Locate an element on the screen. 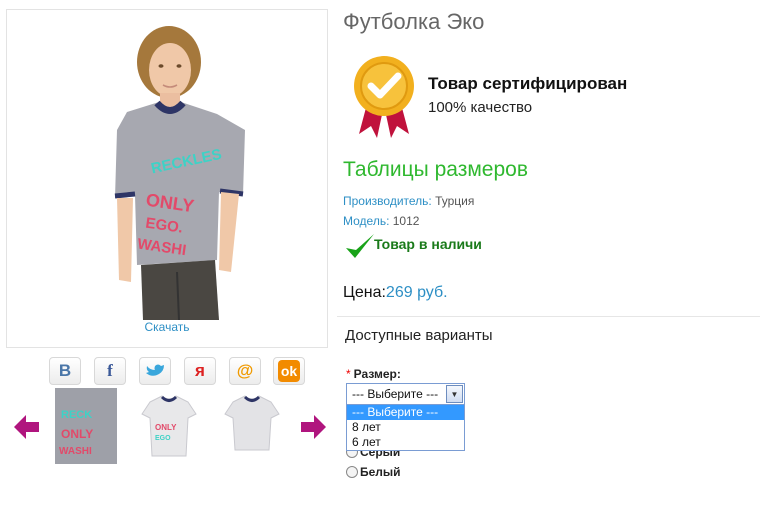 This screenshot has height=529, width=760. size-option: --- Выберите --- is located at coordinates (405, 412).